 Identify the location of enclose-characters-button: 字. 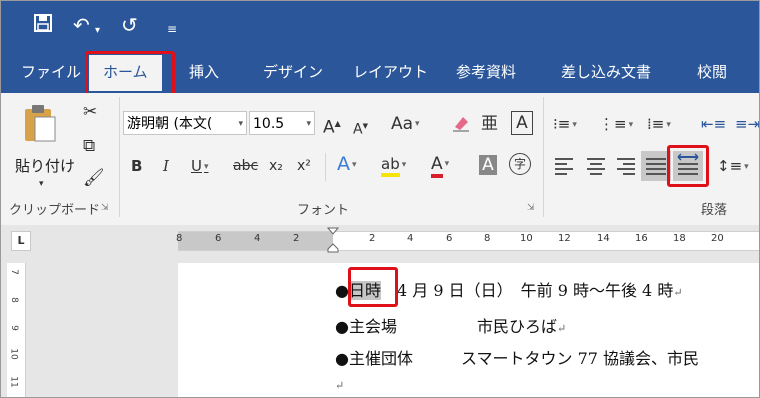
(520, 164).